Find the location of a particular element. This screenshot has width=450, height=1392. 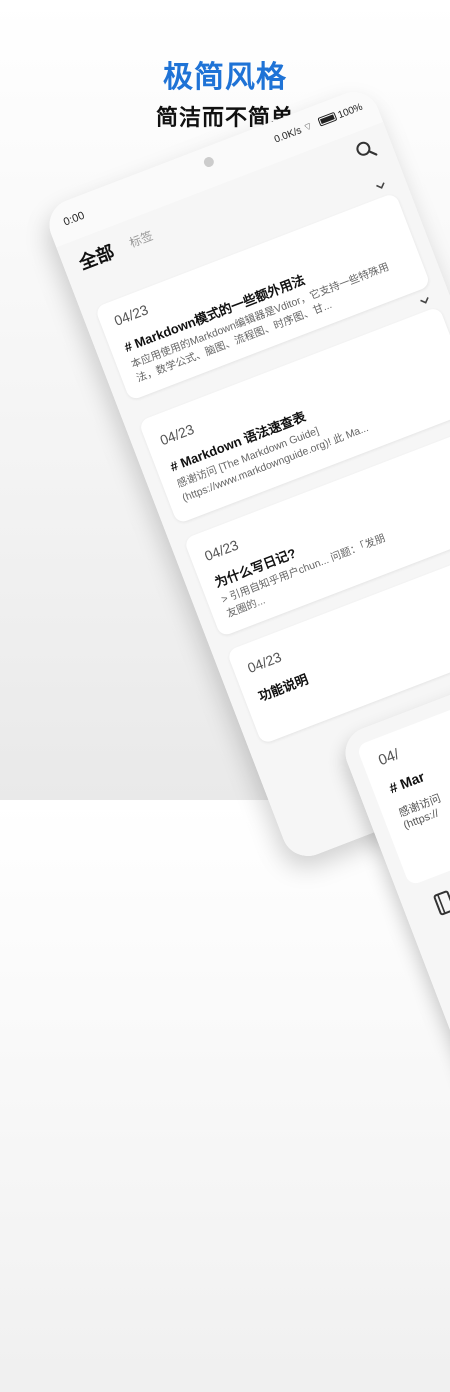

promo-title: 极简风格 is located at coordinates (225, 77).